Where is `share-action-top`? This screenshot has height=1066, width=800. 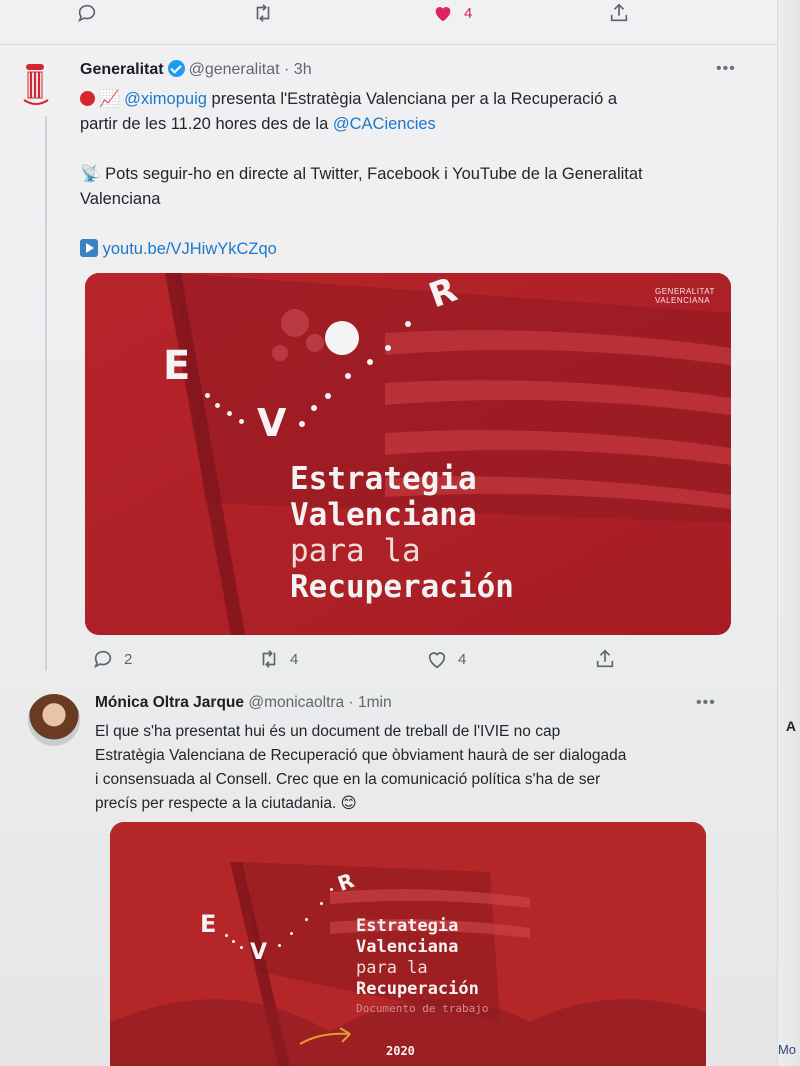
share-action-top is located at coordinates (619, 13).